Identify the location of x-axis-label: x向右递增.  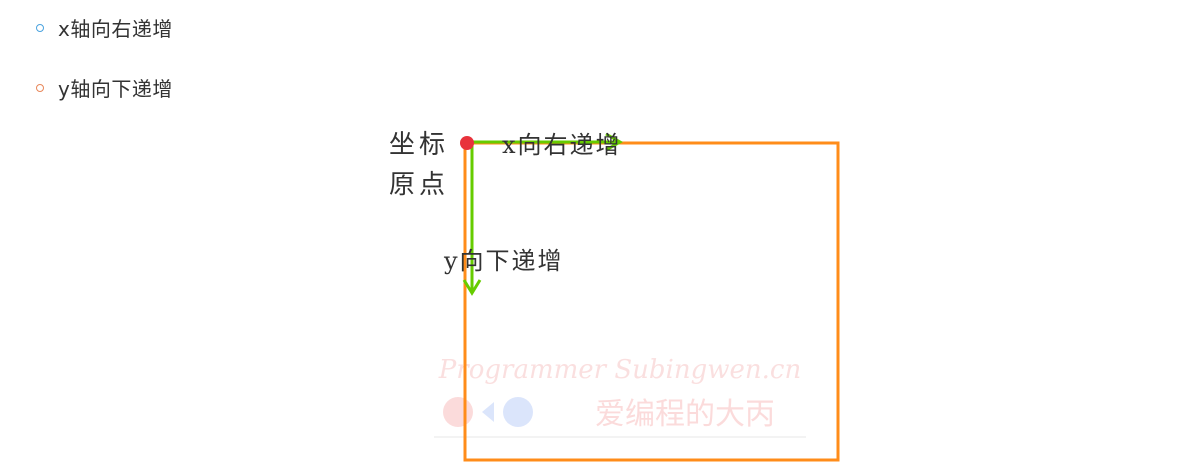
(562, 145).